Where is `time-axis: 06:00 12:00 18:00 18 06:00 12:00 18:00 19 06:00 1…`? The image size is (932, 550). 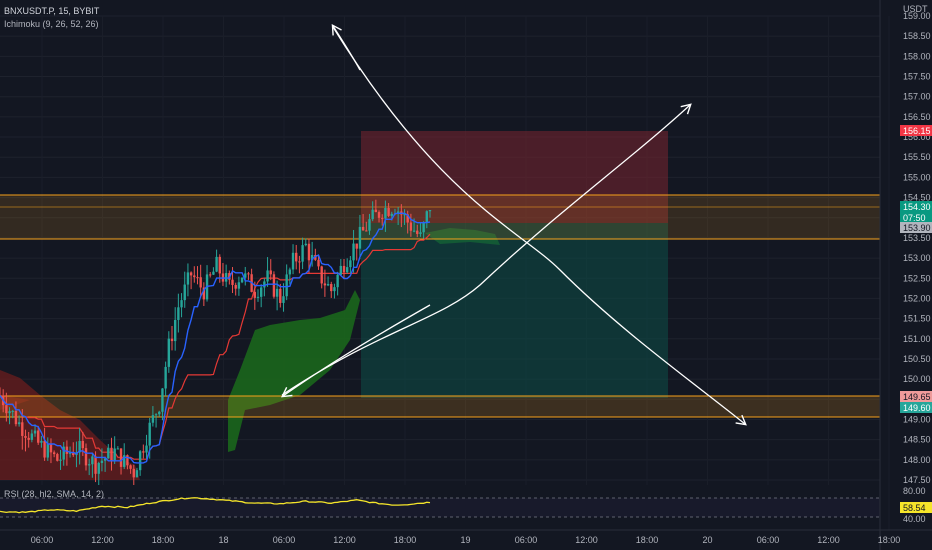 time-axis: 06:00 12:00 18:00 18 06:00 12:00 18:00 19 06:00 1… is located at coordinates (466, 540).